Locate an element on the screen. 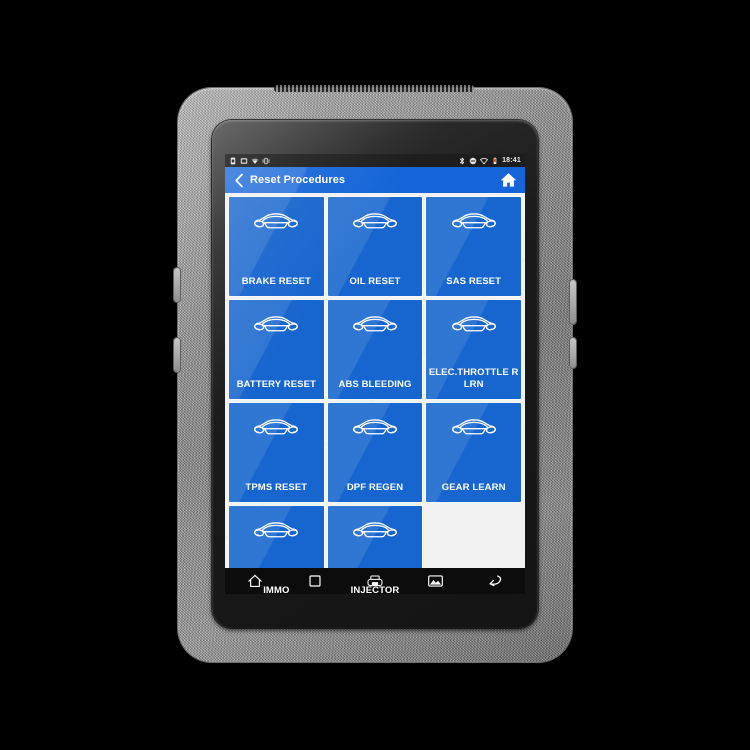 The height and width of the screenshot is (750, 750). tile-sas-reset: SAS RESET is located at coordinates (473, 246).